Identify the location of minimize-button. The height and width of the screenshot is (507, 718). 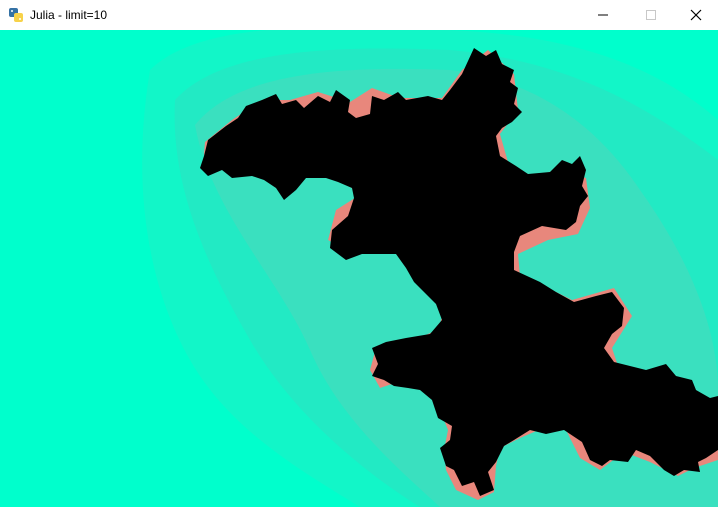
(603, 15).